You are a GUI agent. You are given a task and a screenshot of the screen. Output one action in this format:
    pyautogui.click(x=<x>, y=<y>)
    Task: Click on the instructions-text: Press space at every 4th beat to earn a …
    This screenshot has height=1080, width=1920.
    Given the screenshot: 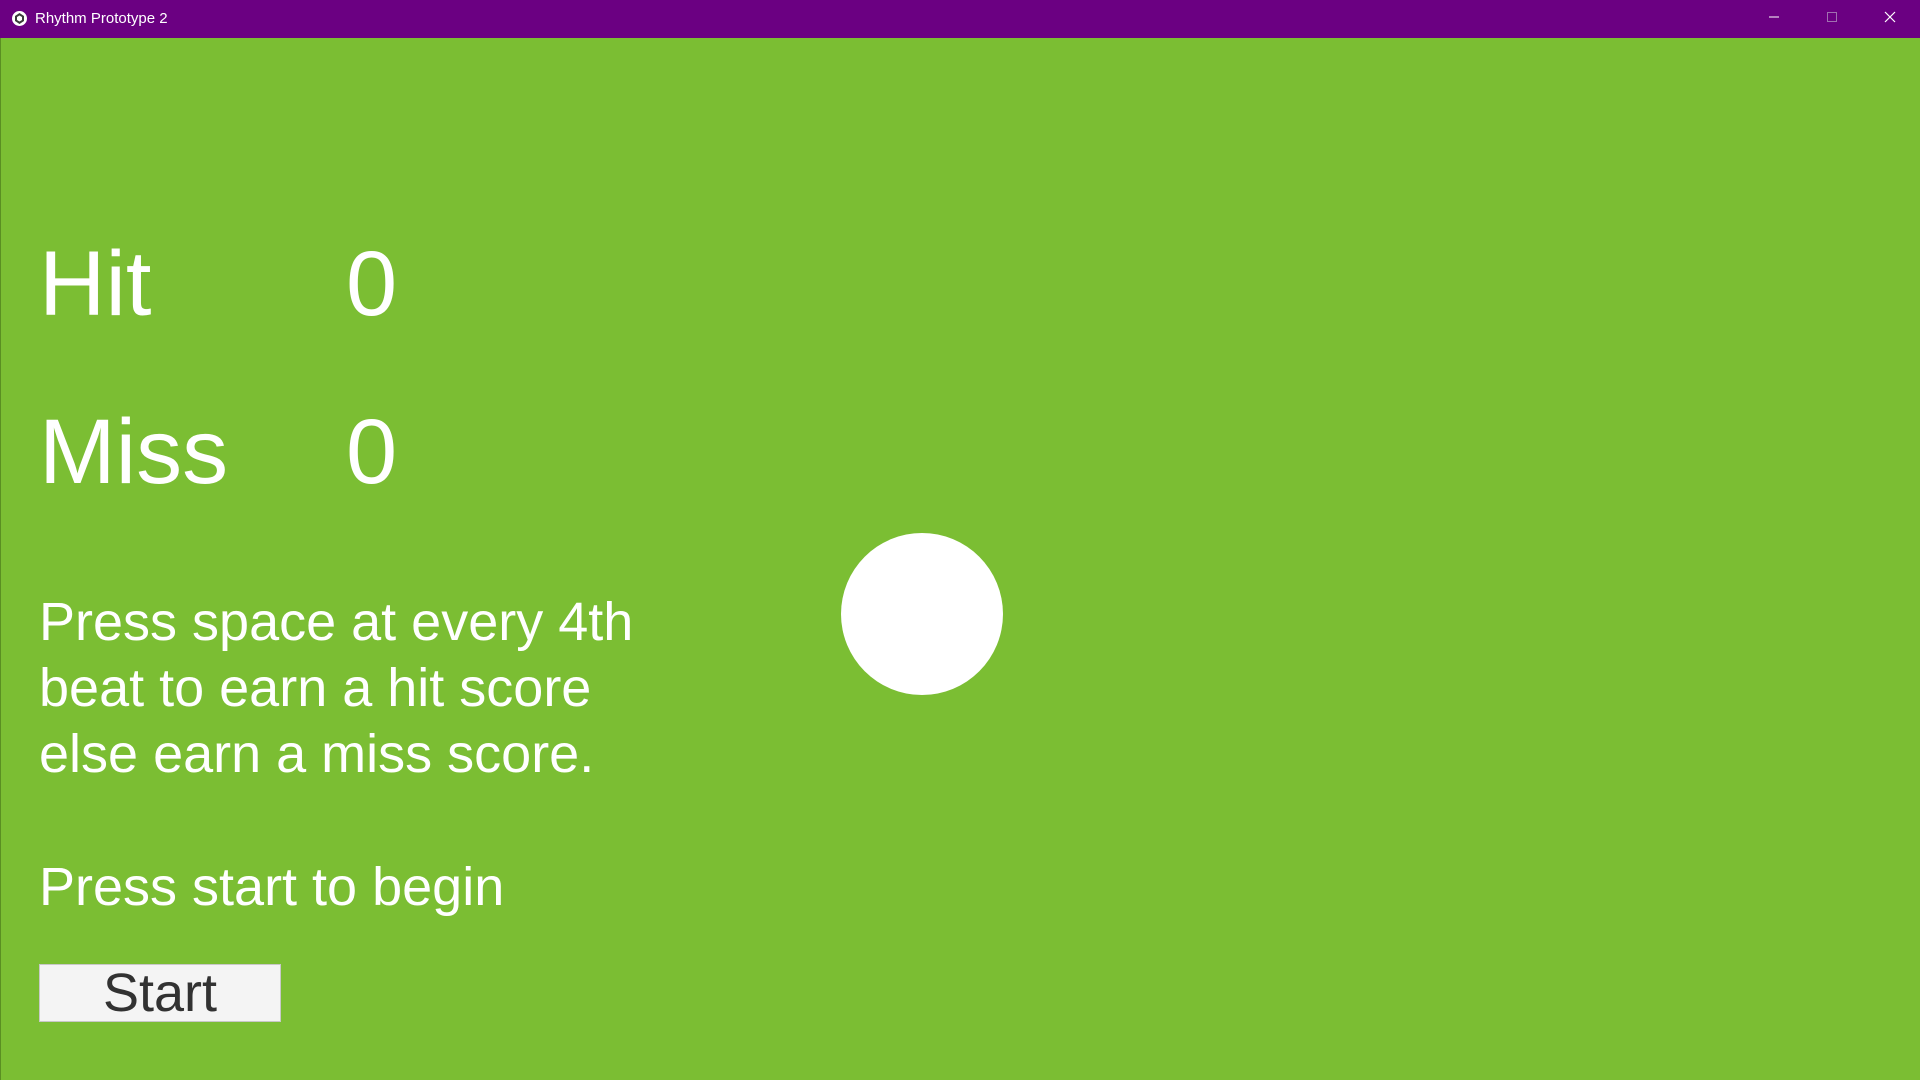 What is the action you would take?
    pyautogui.click(x=336, y=688)
    